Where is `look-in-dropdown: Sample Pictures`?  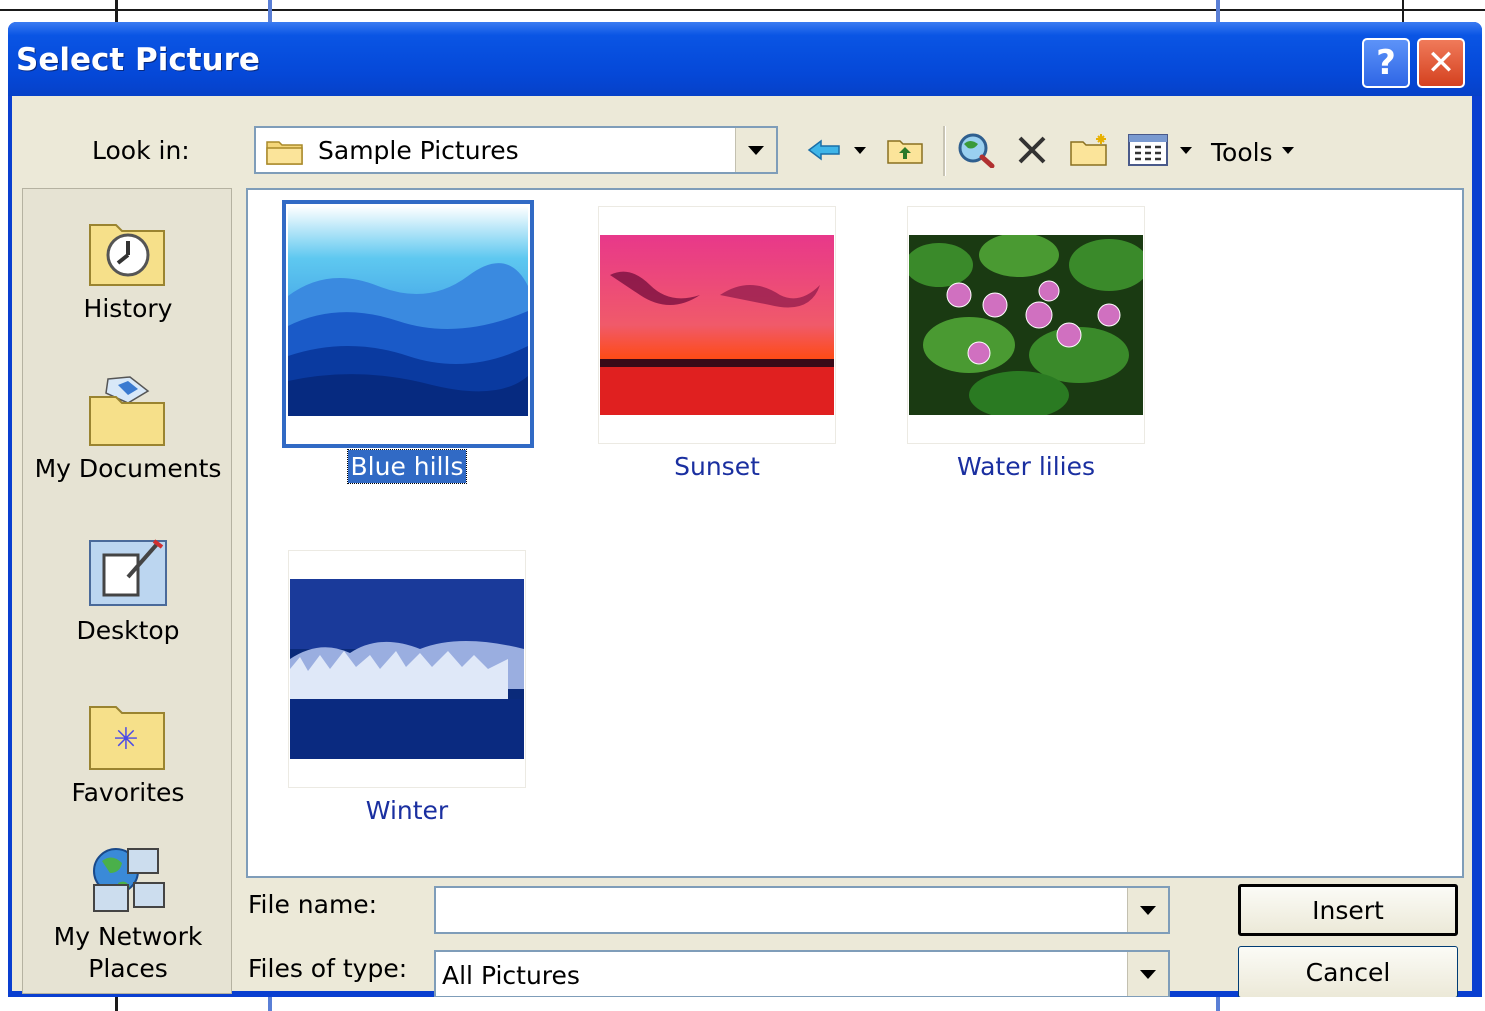 look-in-dropdown: Sample Pictures is located at coordinates (516, 150).